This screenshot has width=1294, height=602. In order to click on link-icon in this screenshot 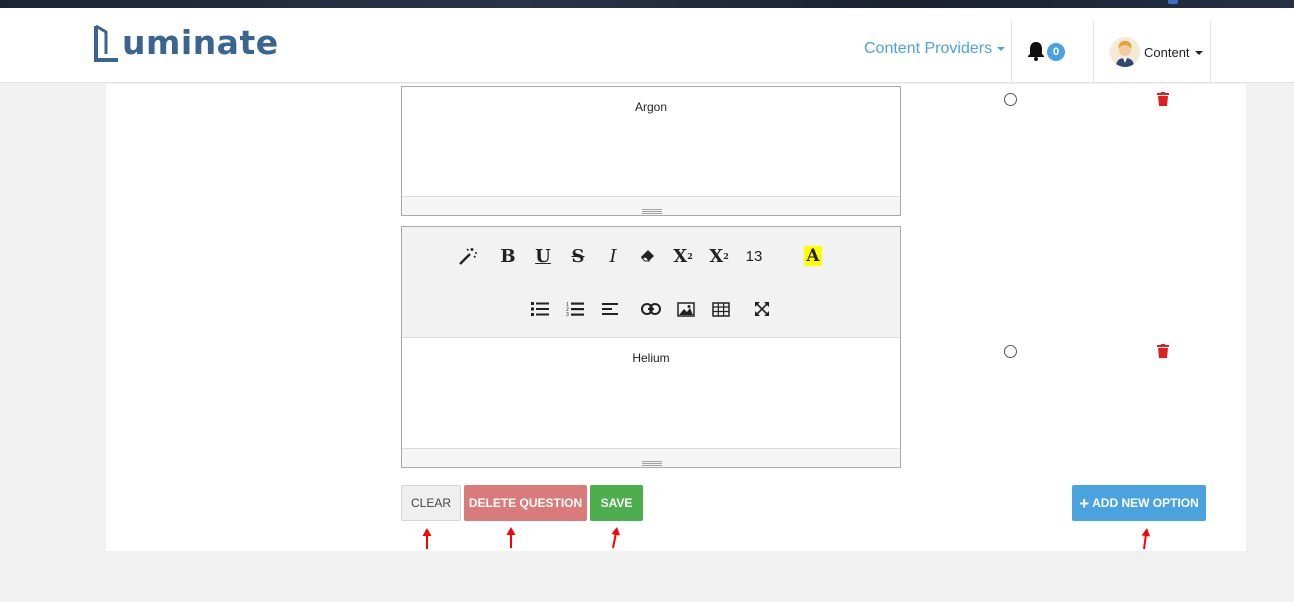, I will do `click(651, 309)`.